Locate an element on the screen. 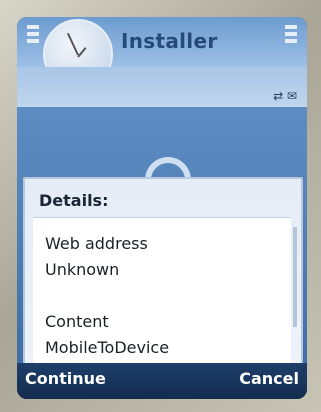 Image resolution: width=321 pixels, height=412 pixels. content-label: Content is located at coordinates (77, 321).